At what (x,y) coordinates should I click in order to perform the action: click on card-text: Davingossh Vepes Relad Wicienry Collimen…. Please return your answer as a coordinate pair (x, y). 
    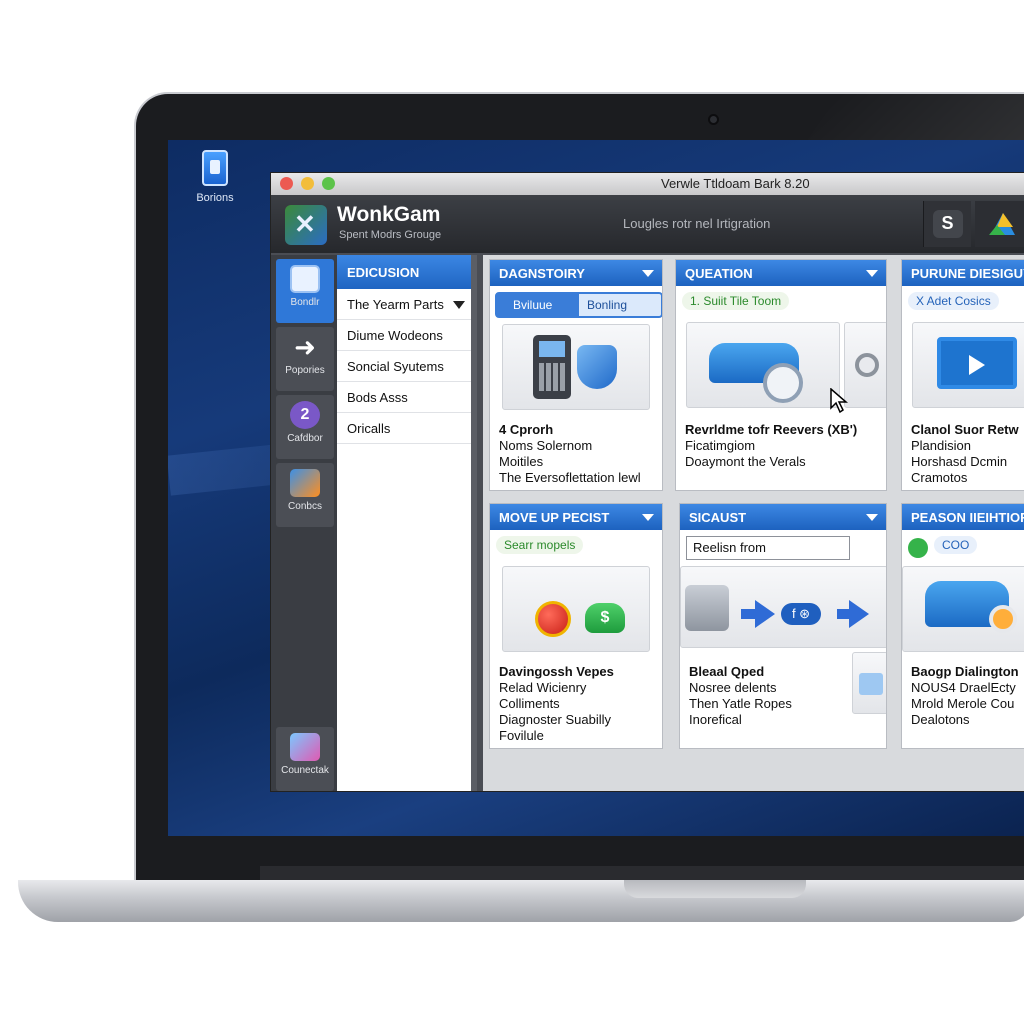
    Looking at the image, I should click on (556, 704).